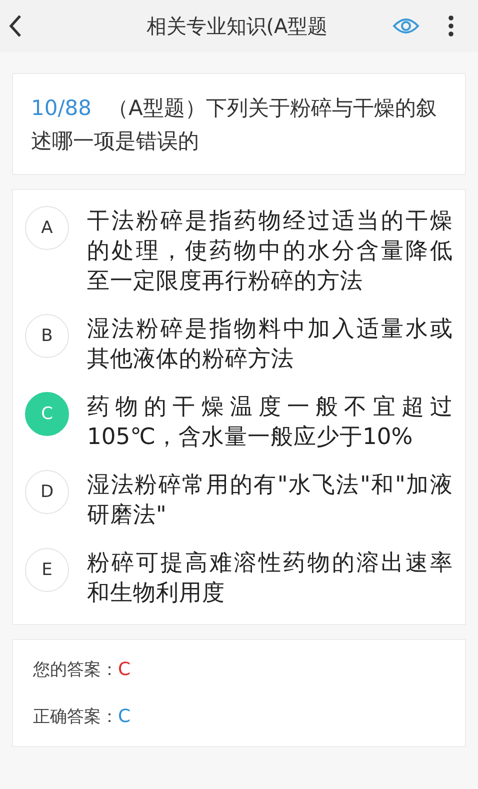 This screenshot has height=789, width=478. I want to click on option-item: D 湿法粉碎常用的有"水飞法"和"加液研磨法", so click(239, 500).